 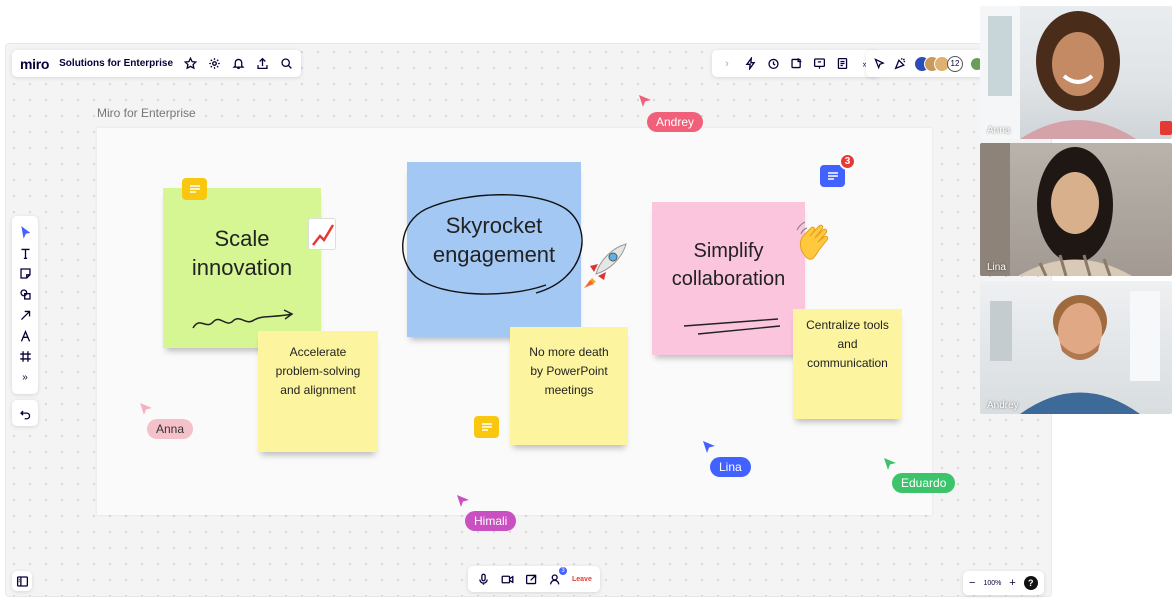 I want to click on leave-button: Leave, so click(x=582, y=579).